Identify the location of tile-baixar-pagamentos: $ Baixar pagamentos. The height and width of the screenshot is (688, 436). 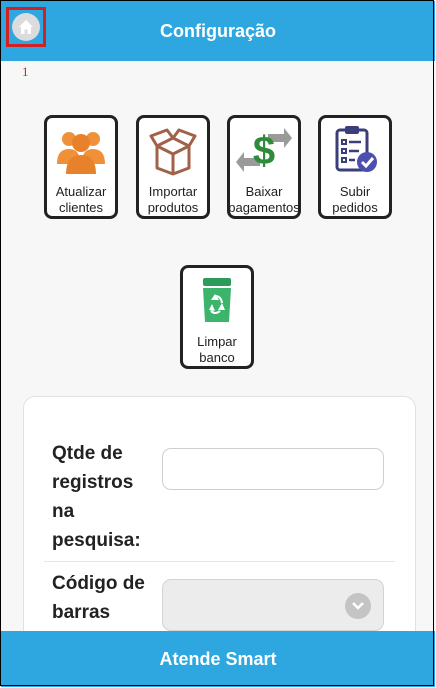
(264, 167).